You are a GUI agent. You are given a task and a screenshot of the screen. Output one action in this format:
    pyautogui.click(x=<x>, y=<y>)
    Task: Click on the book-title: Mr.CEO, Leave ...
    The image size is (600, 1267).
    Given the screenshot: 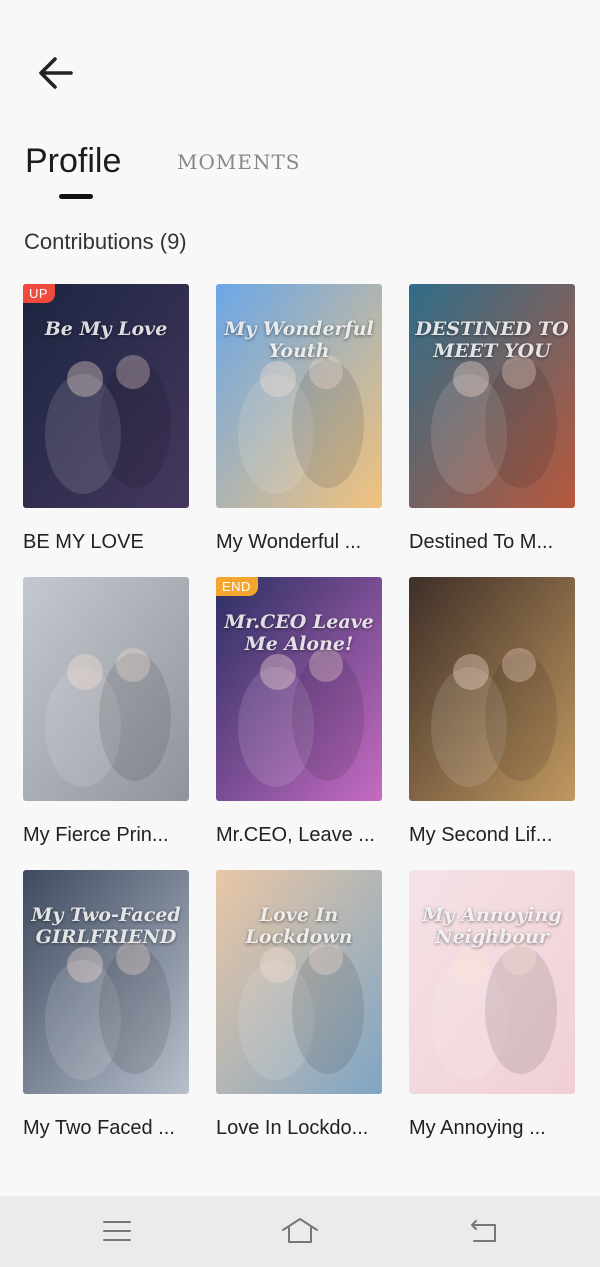 What is the action you would take?
    pyautogui.click(x=300, y=835)
    